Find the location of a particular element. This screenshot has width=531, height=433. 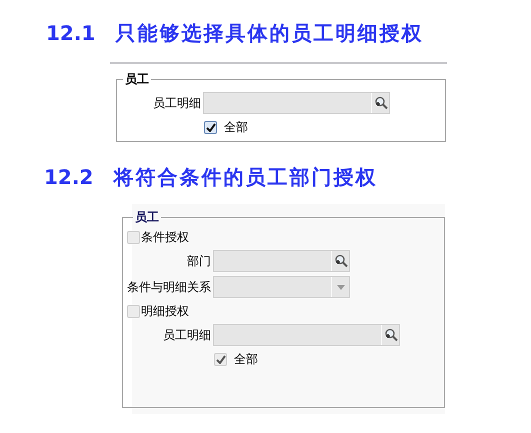

dropdown-field is located at coordinates (281, 287).